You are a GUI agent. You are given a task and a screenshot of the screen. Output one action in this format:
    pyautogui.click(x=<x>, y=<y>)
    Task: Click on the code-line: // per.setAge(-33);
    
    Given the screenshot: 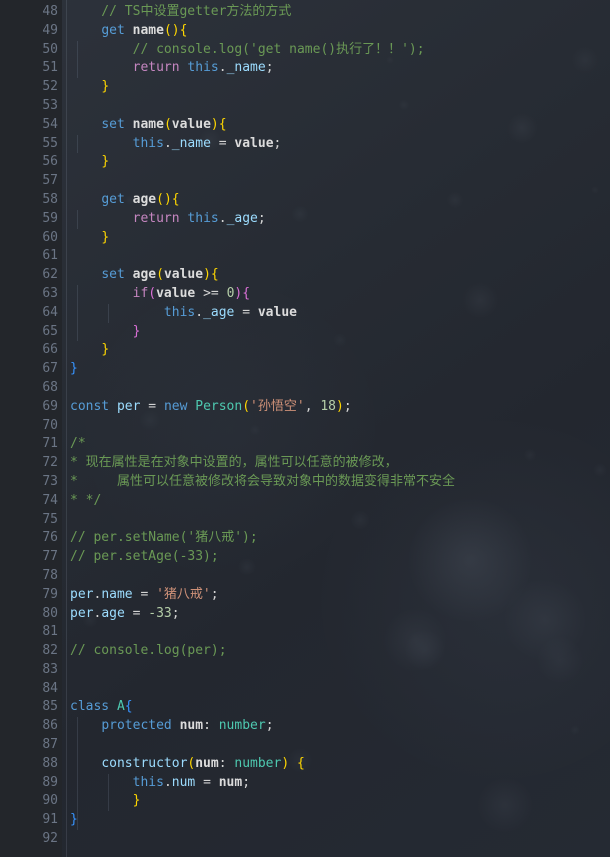 What is the action you would take?
    pyautogui.click(x=340, y=557)
    